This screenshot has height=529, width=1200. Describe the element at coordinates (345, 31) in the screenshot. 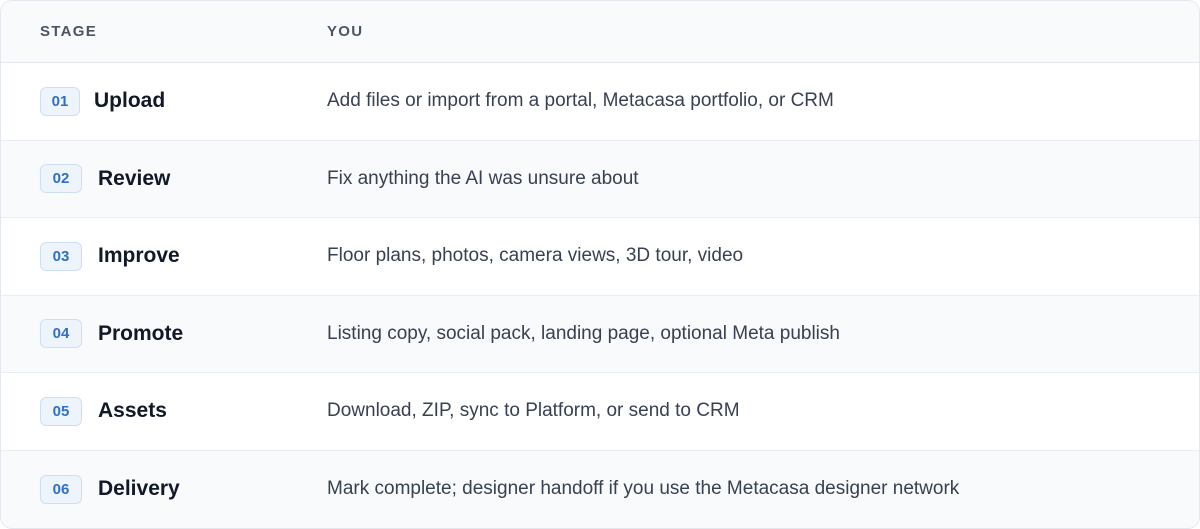

I see `column-header-you: YOU` at that location.